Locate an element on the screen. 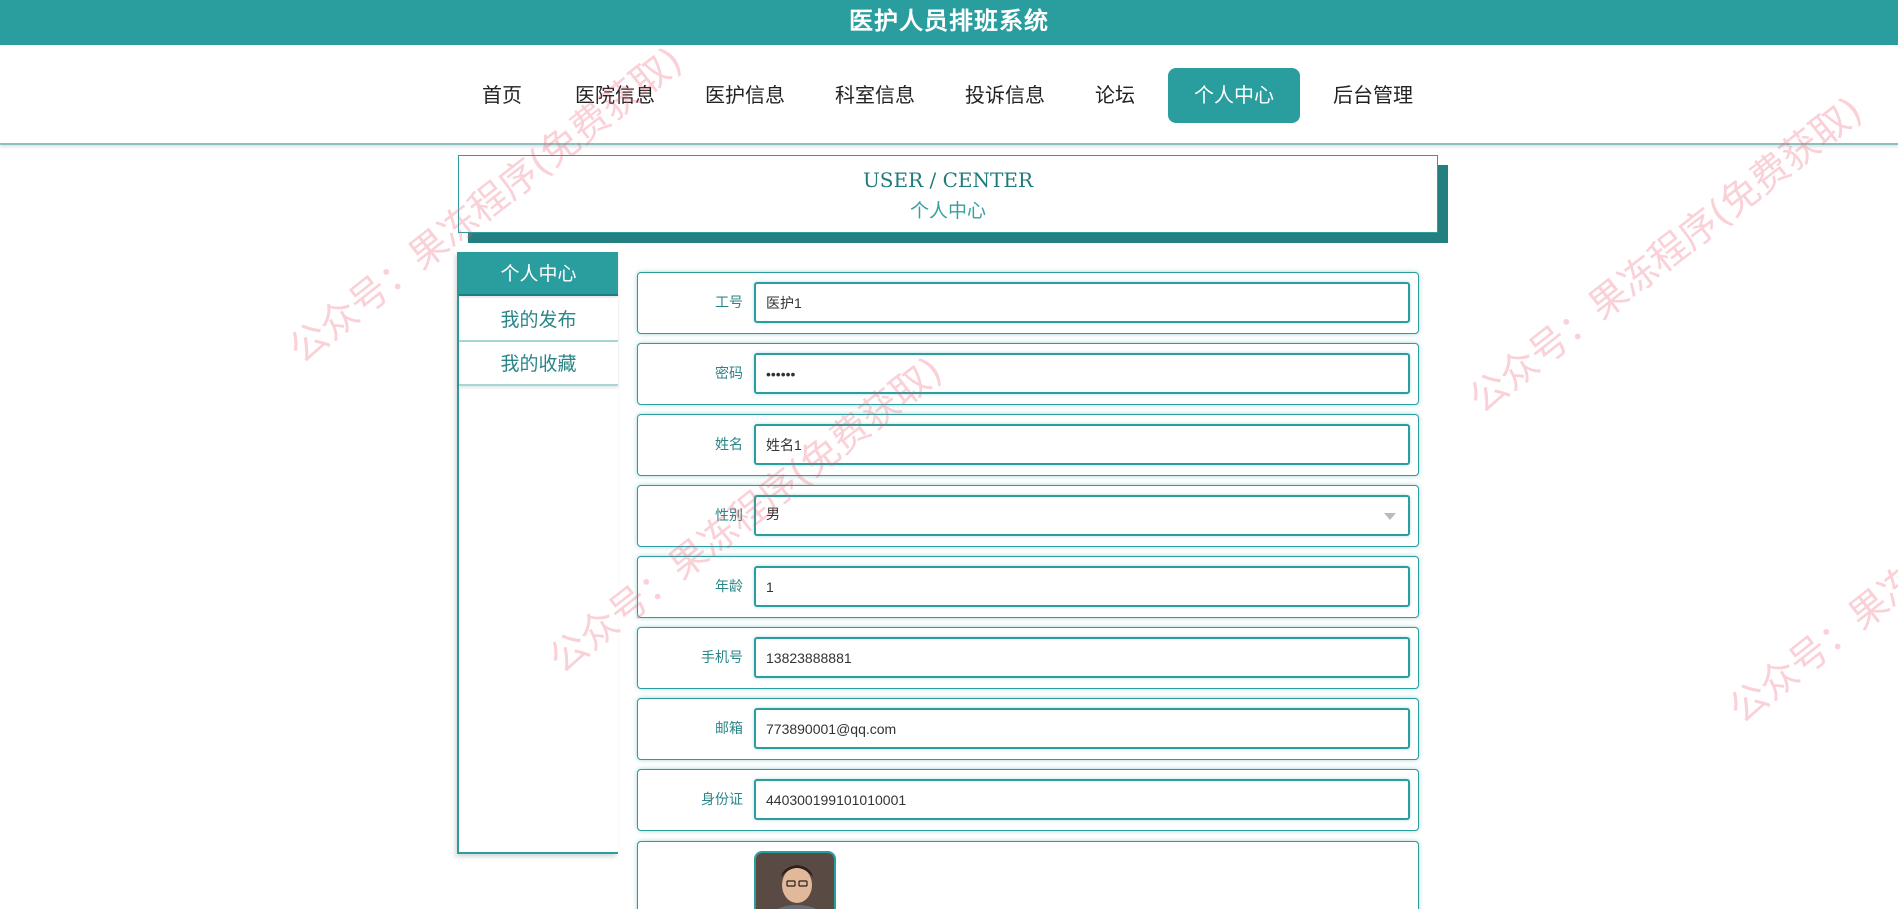  form-row-name: 姓名 is located at coordinates (1028, 445).